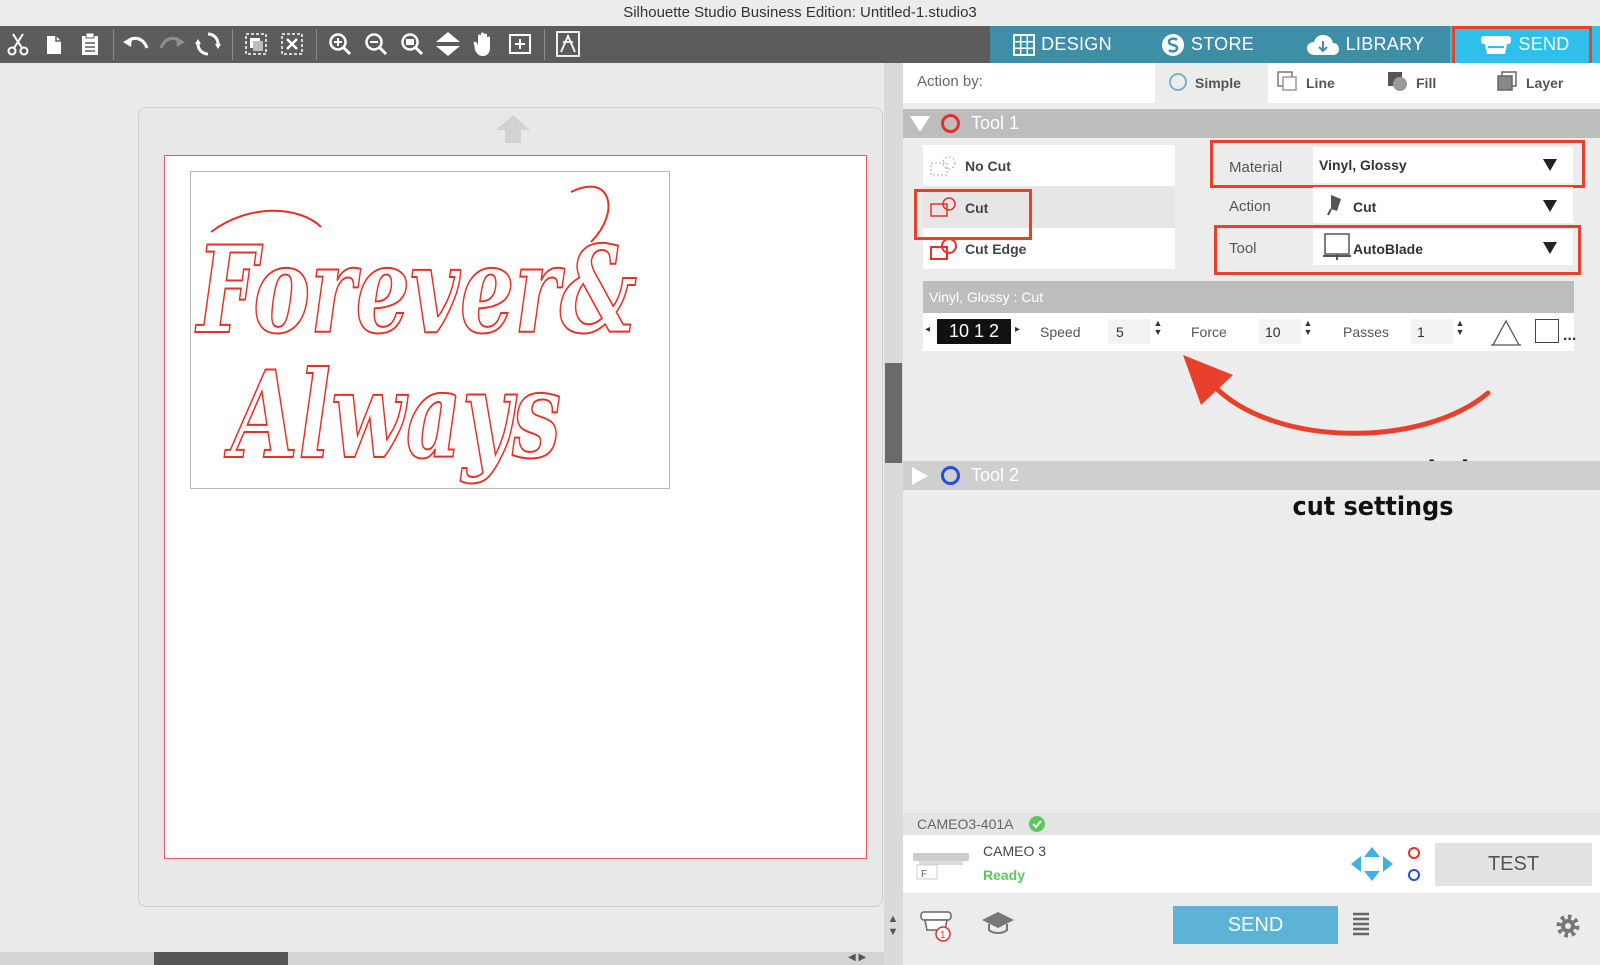 The width and height of the screenshot is (1600, 965). I want to click on move-down-icon, so click(448, 44).